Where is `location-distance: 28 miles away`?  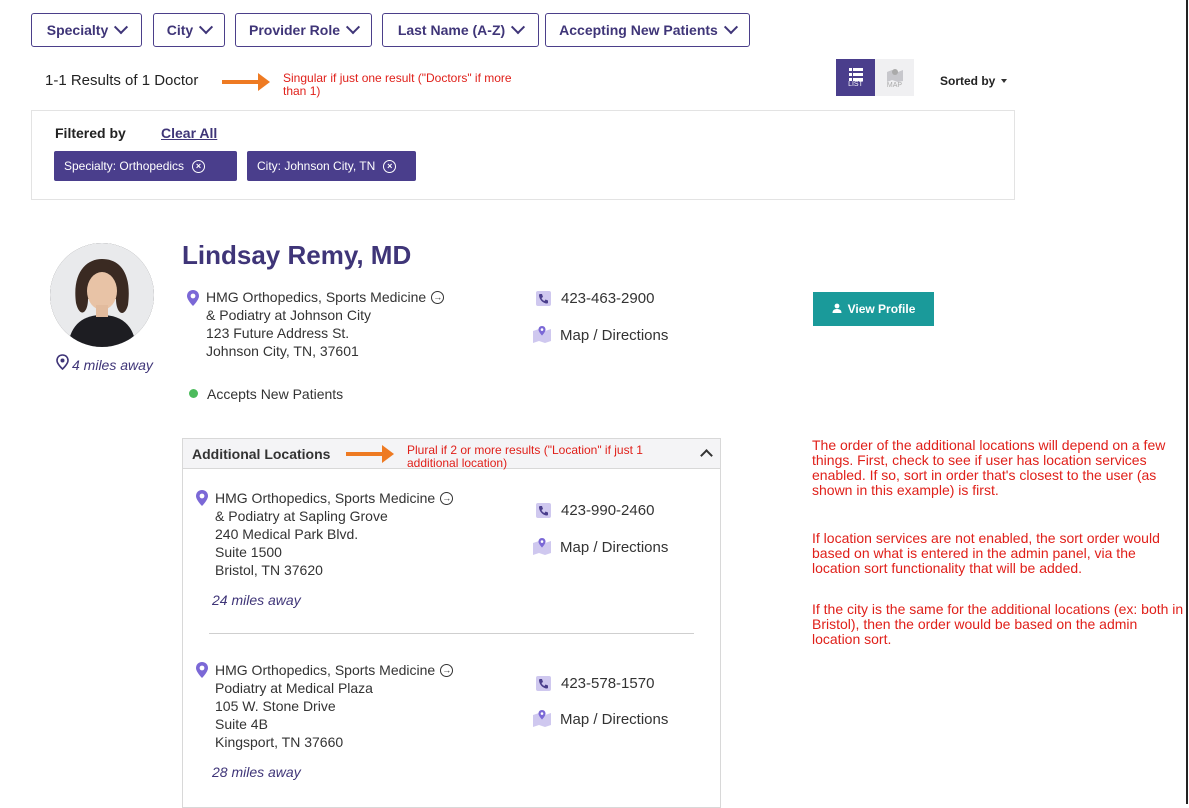
location-distance: 28 miles away is located at coordinates (256, 772).